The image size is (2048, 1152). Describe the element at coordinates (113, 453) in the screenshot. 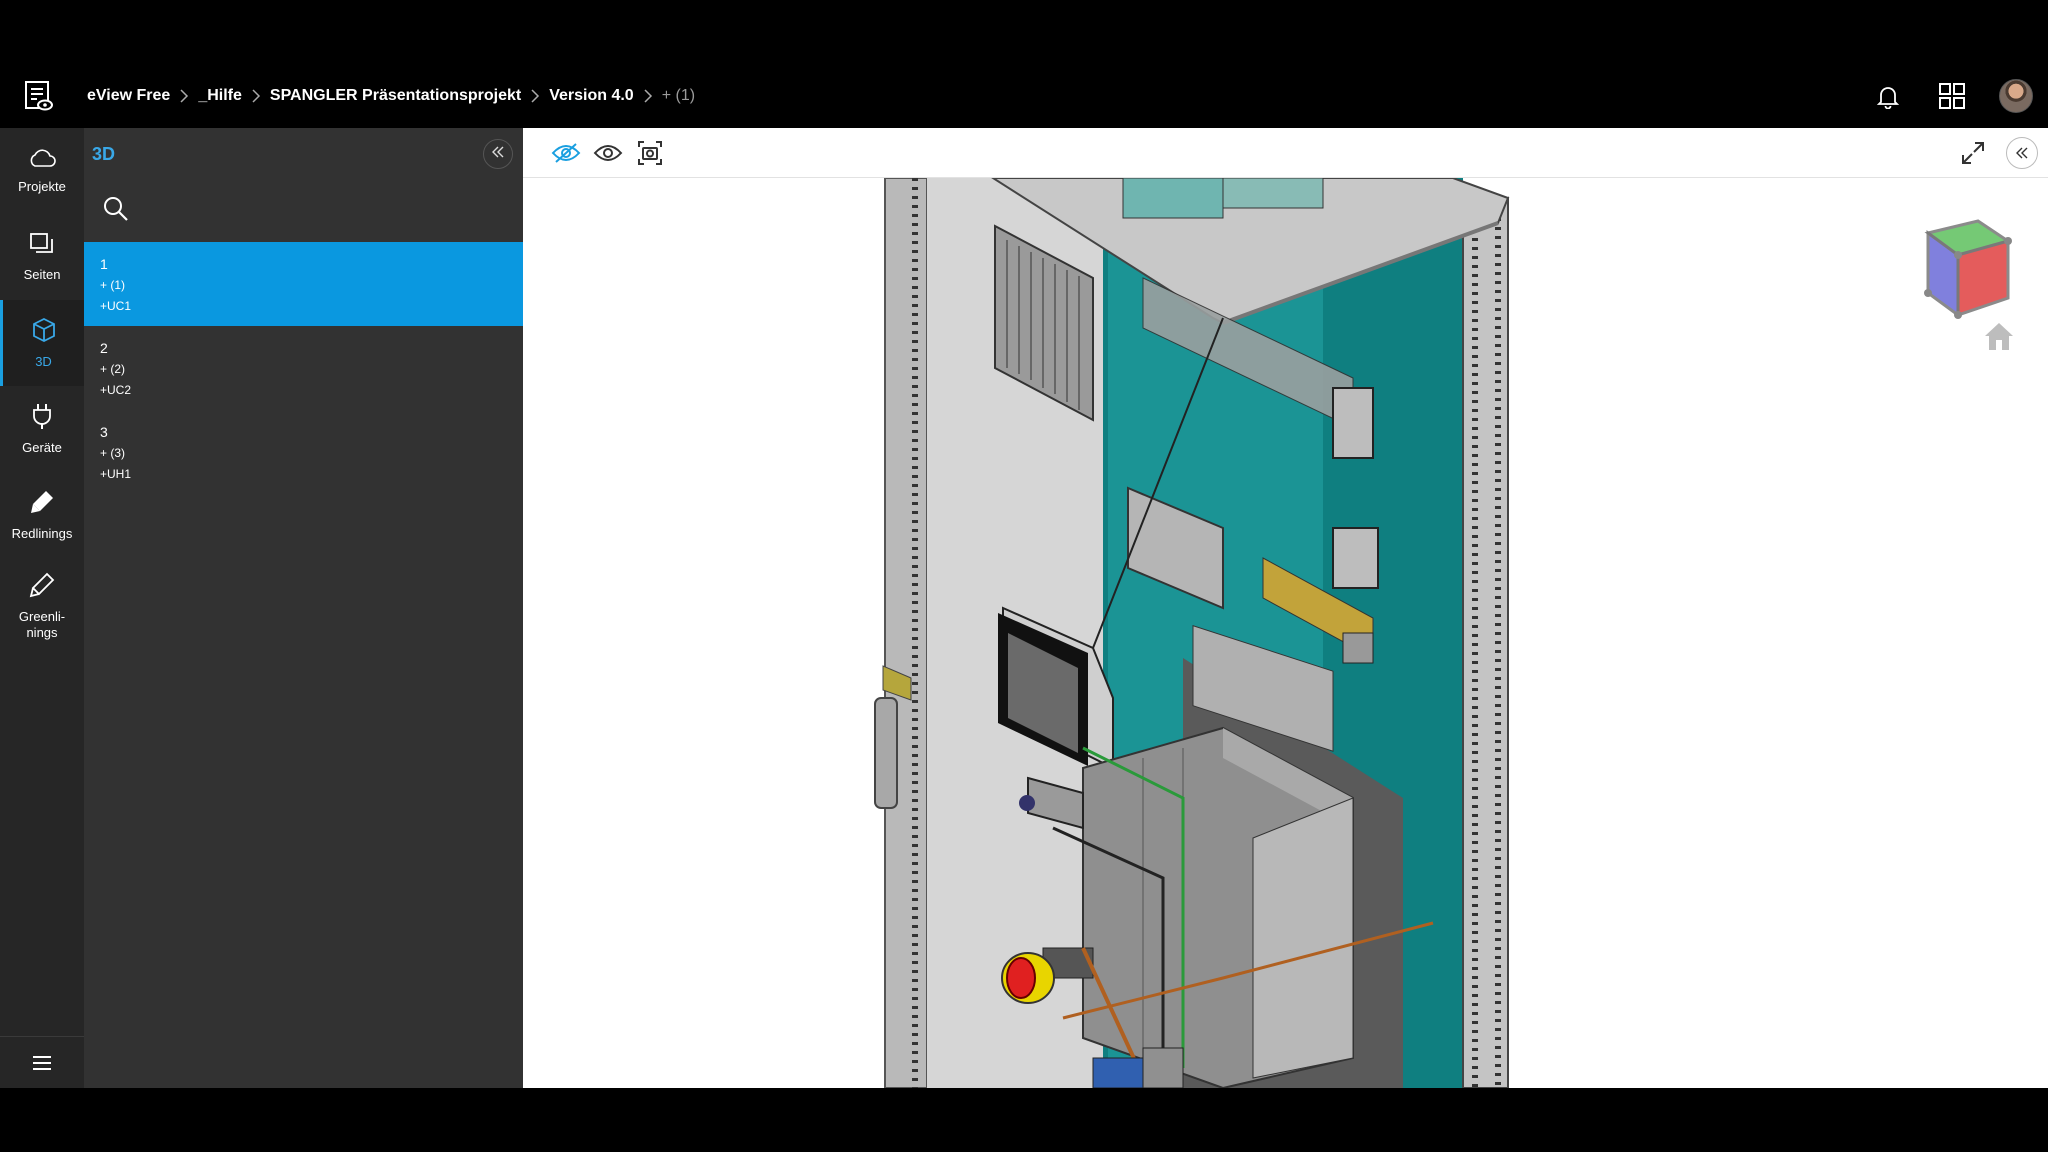

I see `tree-item-location: + (3)` at that location.